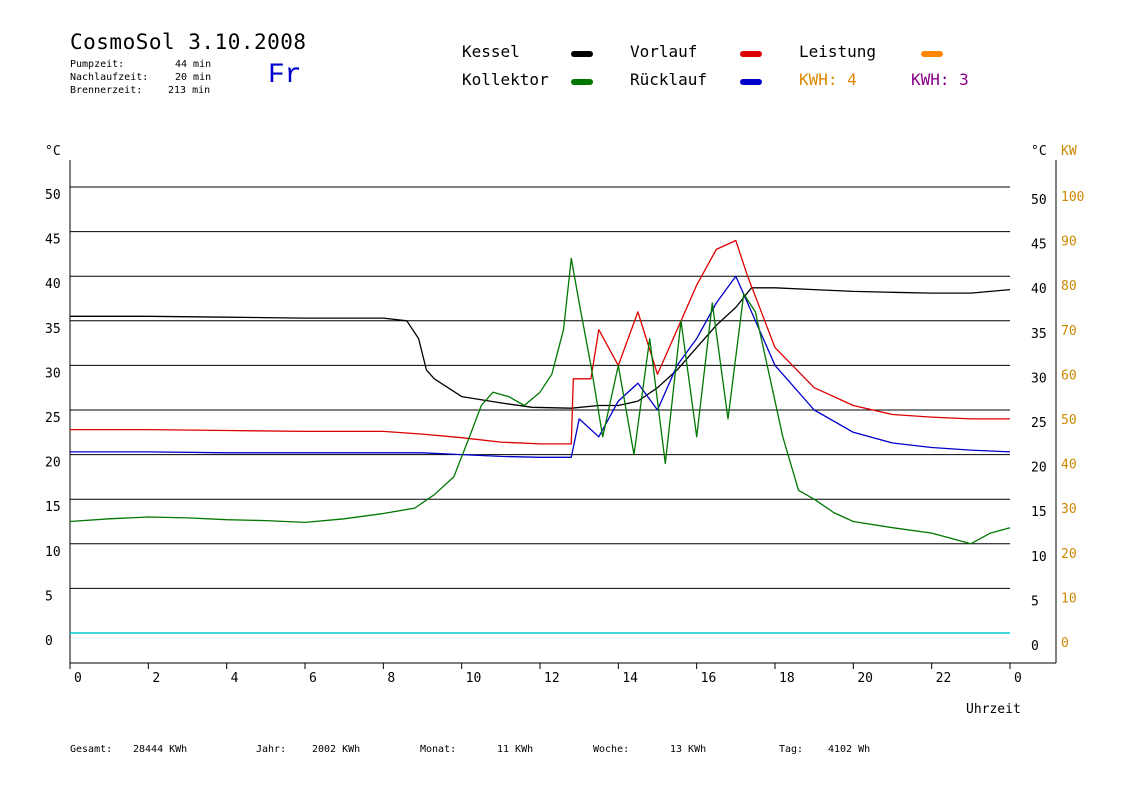  What do you see at coordinates (53, 418) in the screenshot?
I see `y-tick-label: 25` at bounding box center [53, 418].